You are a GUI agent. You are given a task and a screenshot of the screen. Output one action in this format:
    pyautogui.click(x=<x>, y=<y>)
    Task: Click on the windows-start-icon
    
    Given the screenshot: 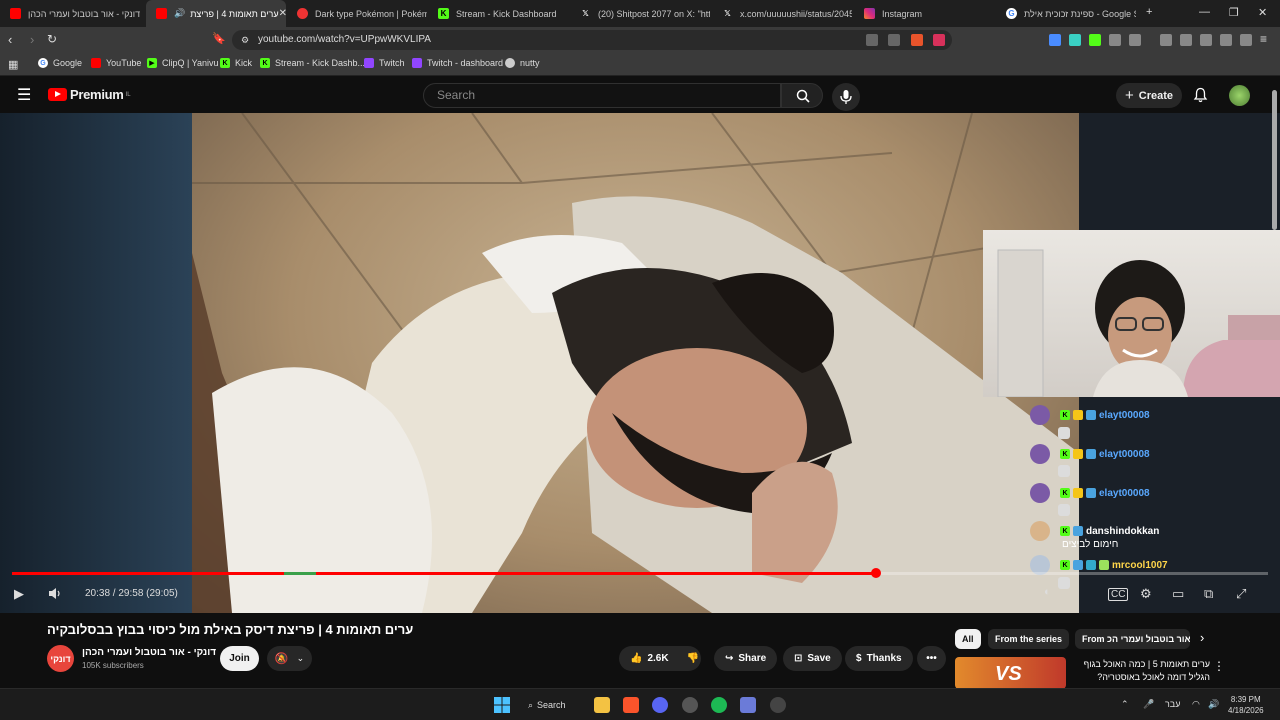 What is the action you would take?
    pyautogui.click(x=502, y=705)
    